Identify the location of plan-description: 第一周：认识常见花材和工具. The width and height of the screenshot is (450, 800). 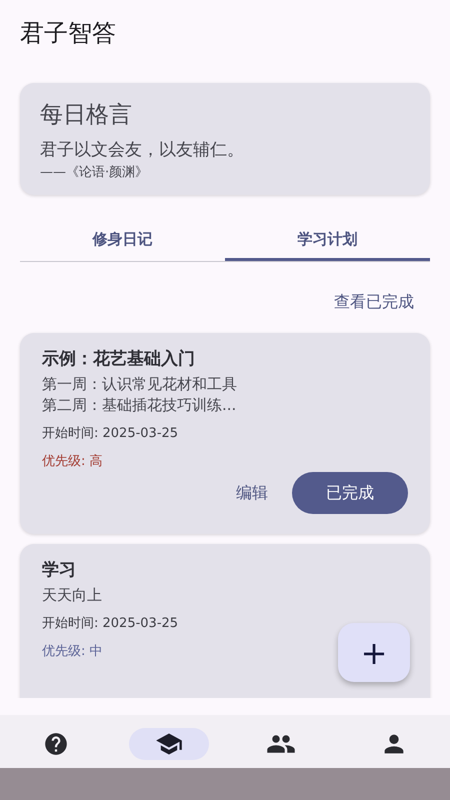
(139, 384).